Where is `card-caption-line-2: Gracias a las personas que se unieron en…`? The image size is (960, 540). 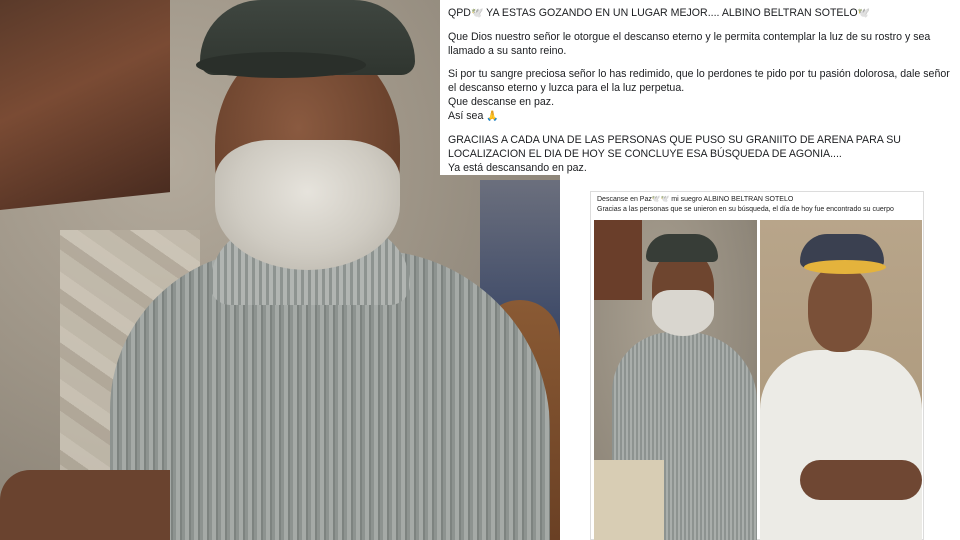
card-caption-line-2: Gracias a las personas que se unieron en… is located at coordinates (745, 209).